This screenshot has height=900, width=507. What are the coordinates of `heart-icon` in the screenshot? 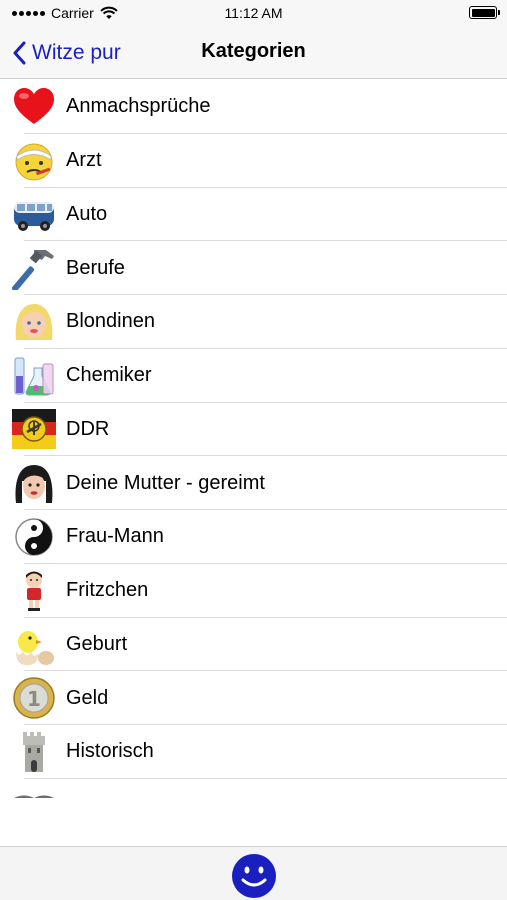 It's located at (34, 107).